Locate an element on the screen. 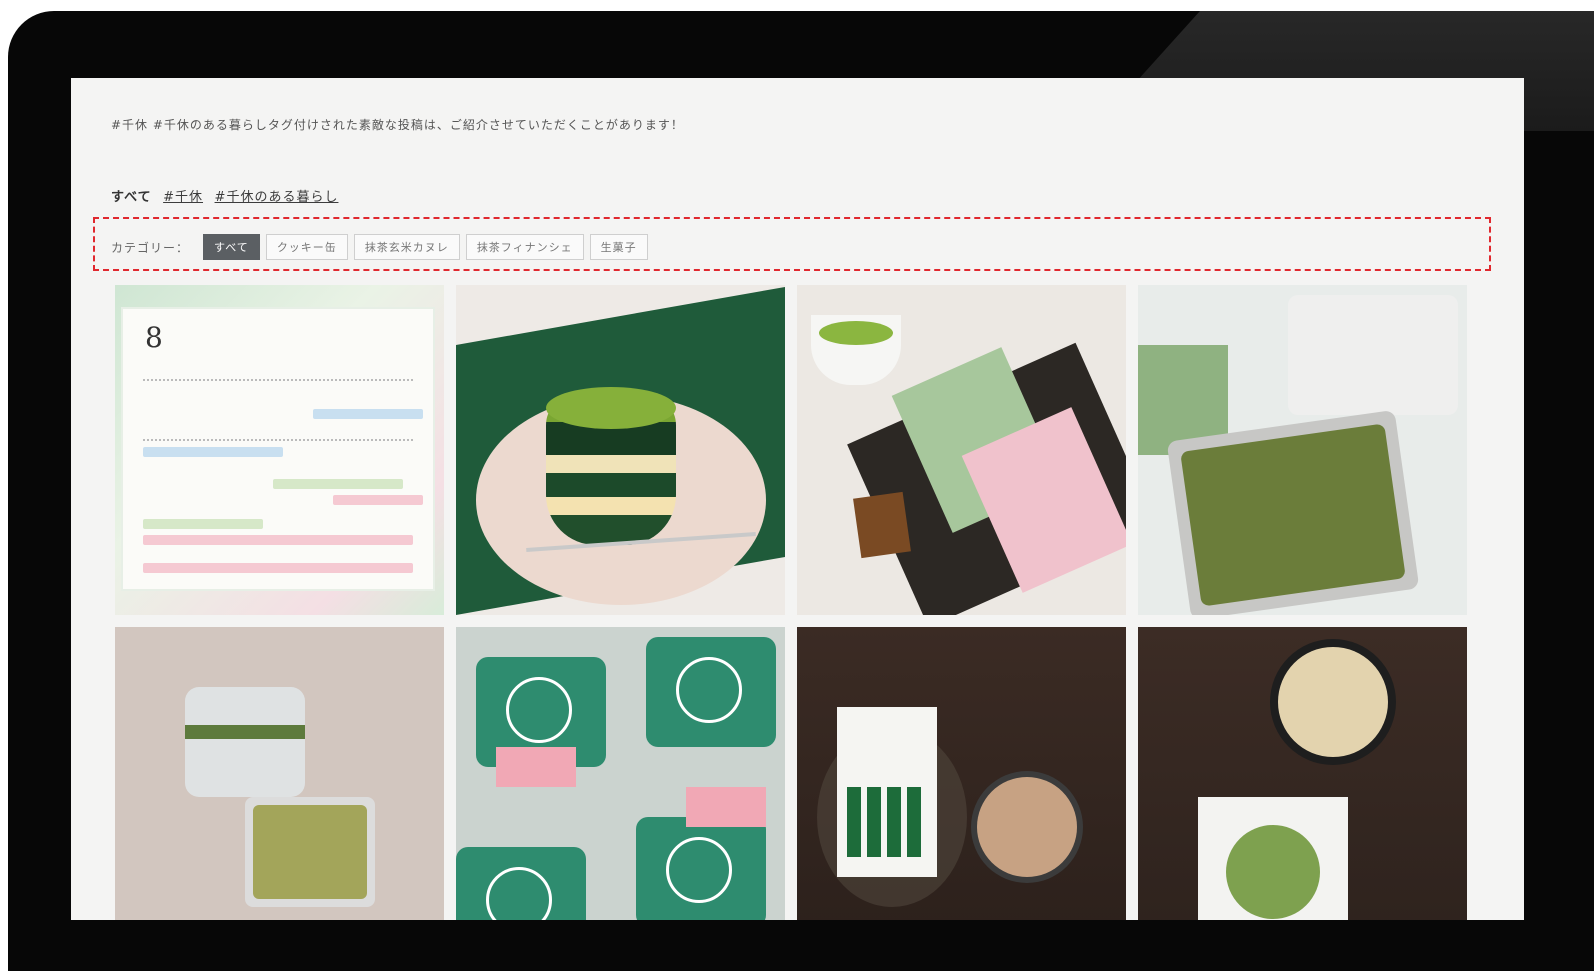 This screenshot has width=1594, height=971. post-image-tea-pack is located at coordinates (961, 773).